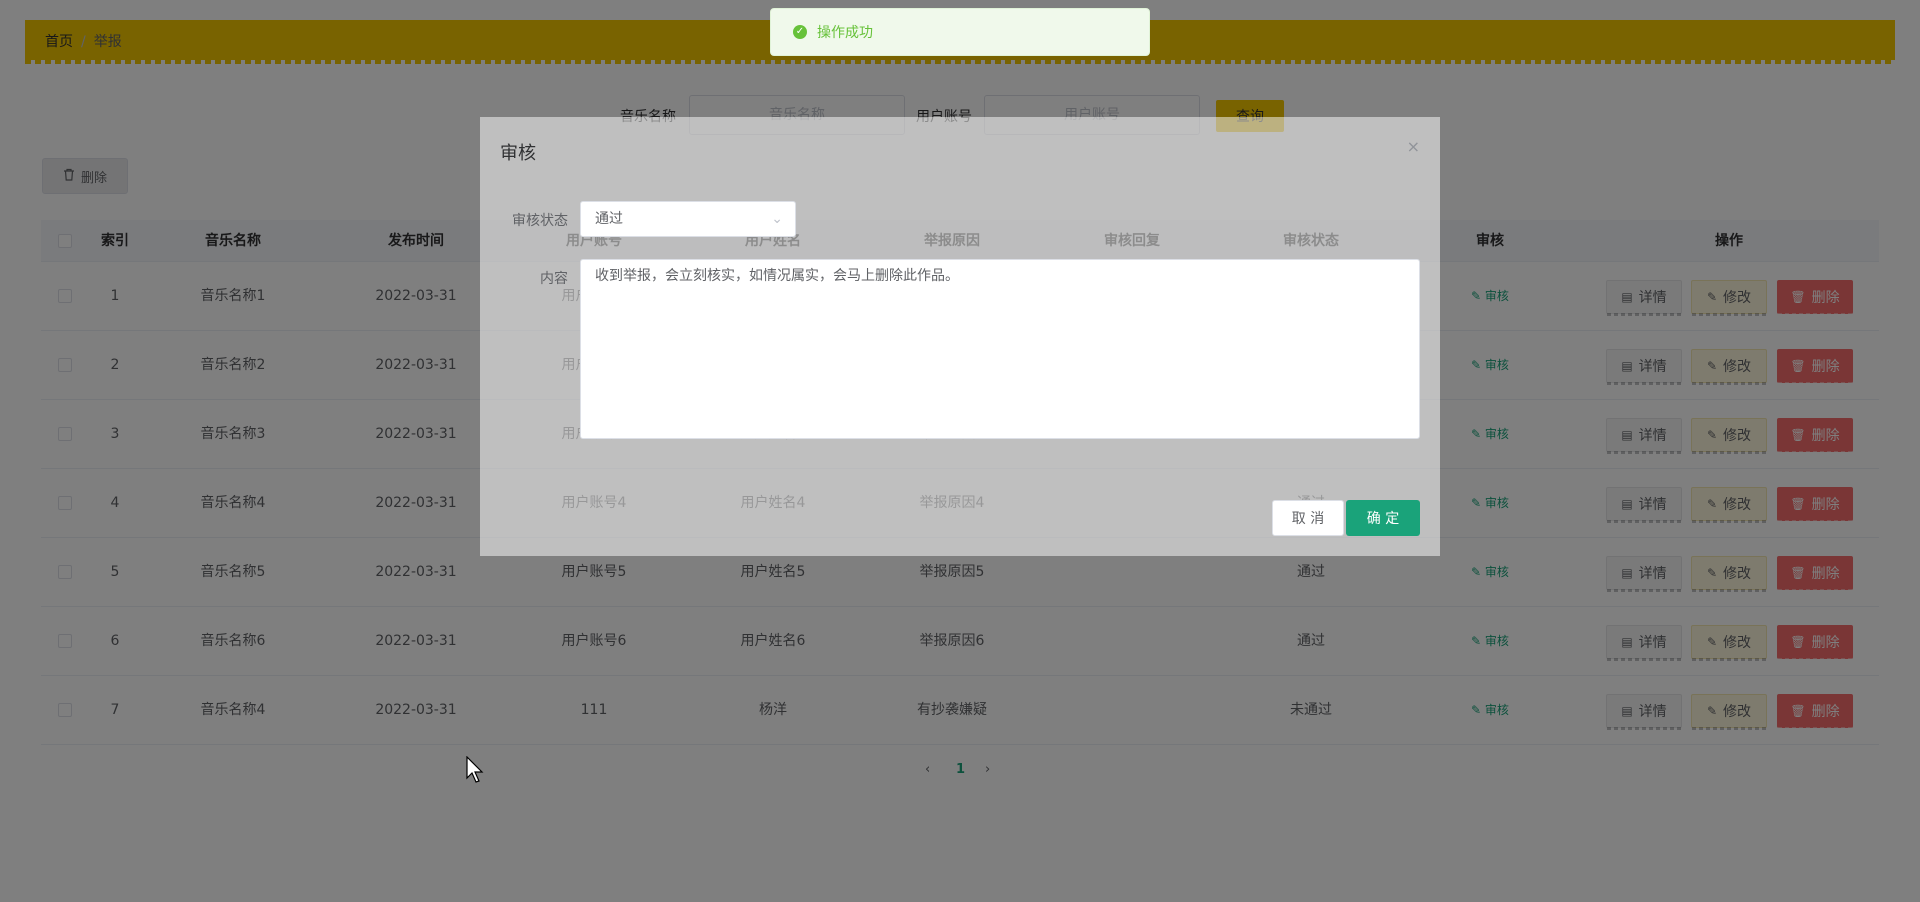  Describe the element at coordinates (540, 221) in the screenshot. I see `status-label: 审核状态` at that location.